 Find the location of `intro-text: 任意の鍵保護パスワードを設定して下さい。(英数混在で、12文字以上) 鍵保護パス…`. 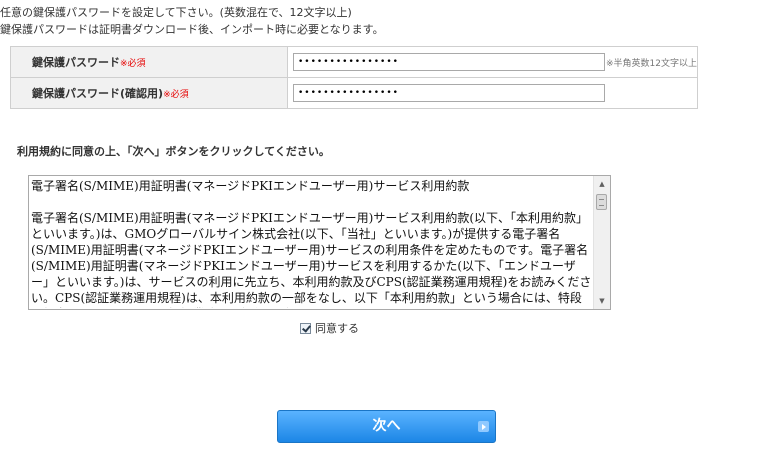

intro-text: 任意の鍵保護パスワードを設定して下さい。(英数混在で、12文字以上) 鍵保護パス… is located at coordinates (192, 21).